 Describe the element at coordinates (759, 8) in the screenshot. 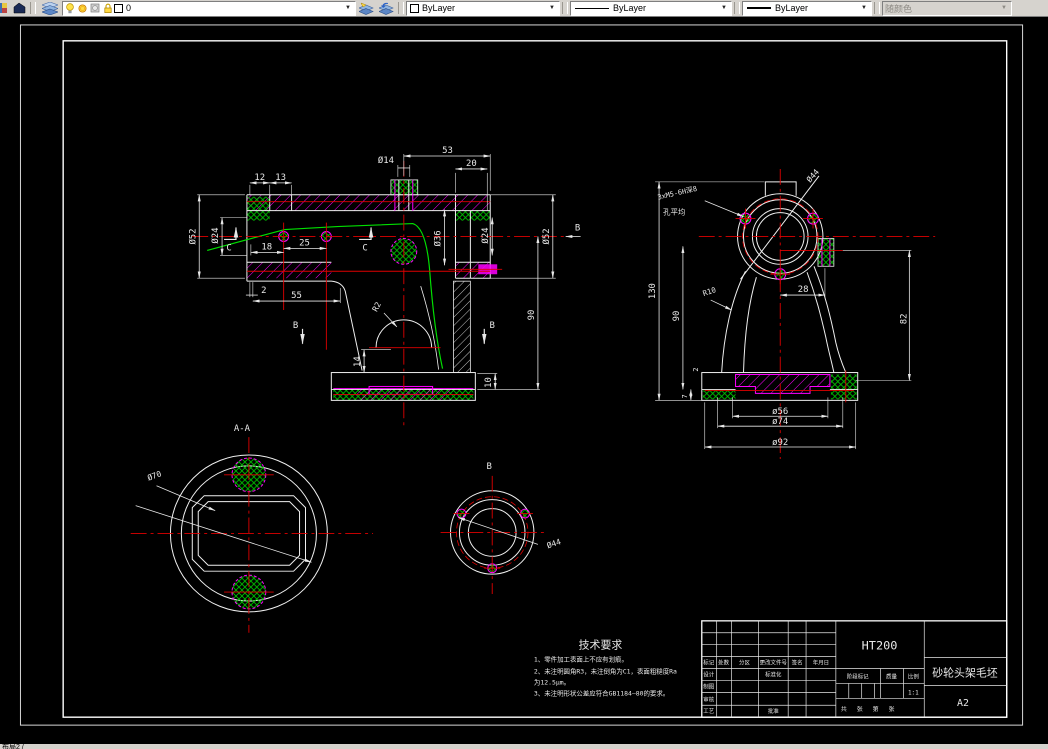

I see `lineweight-sample` at that location.